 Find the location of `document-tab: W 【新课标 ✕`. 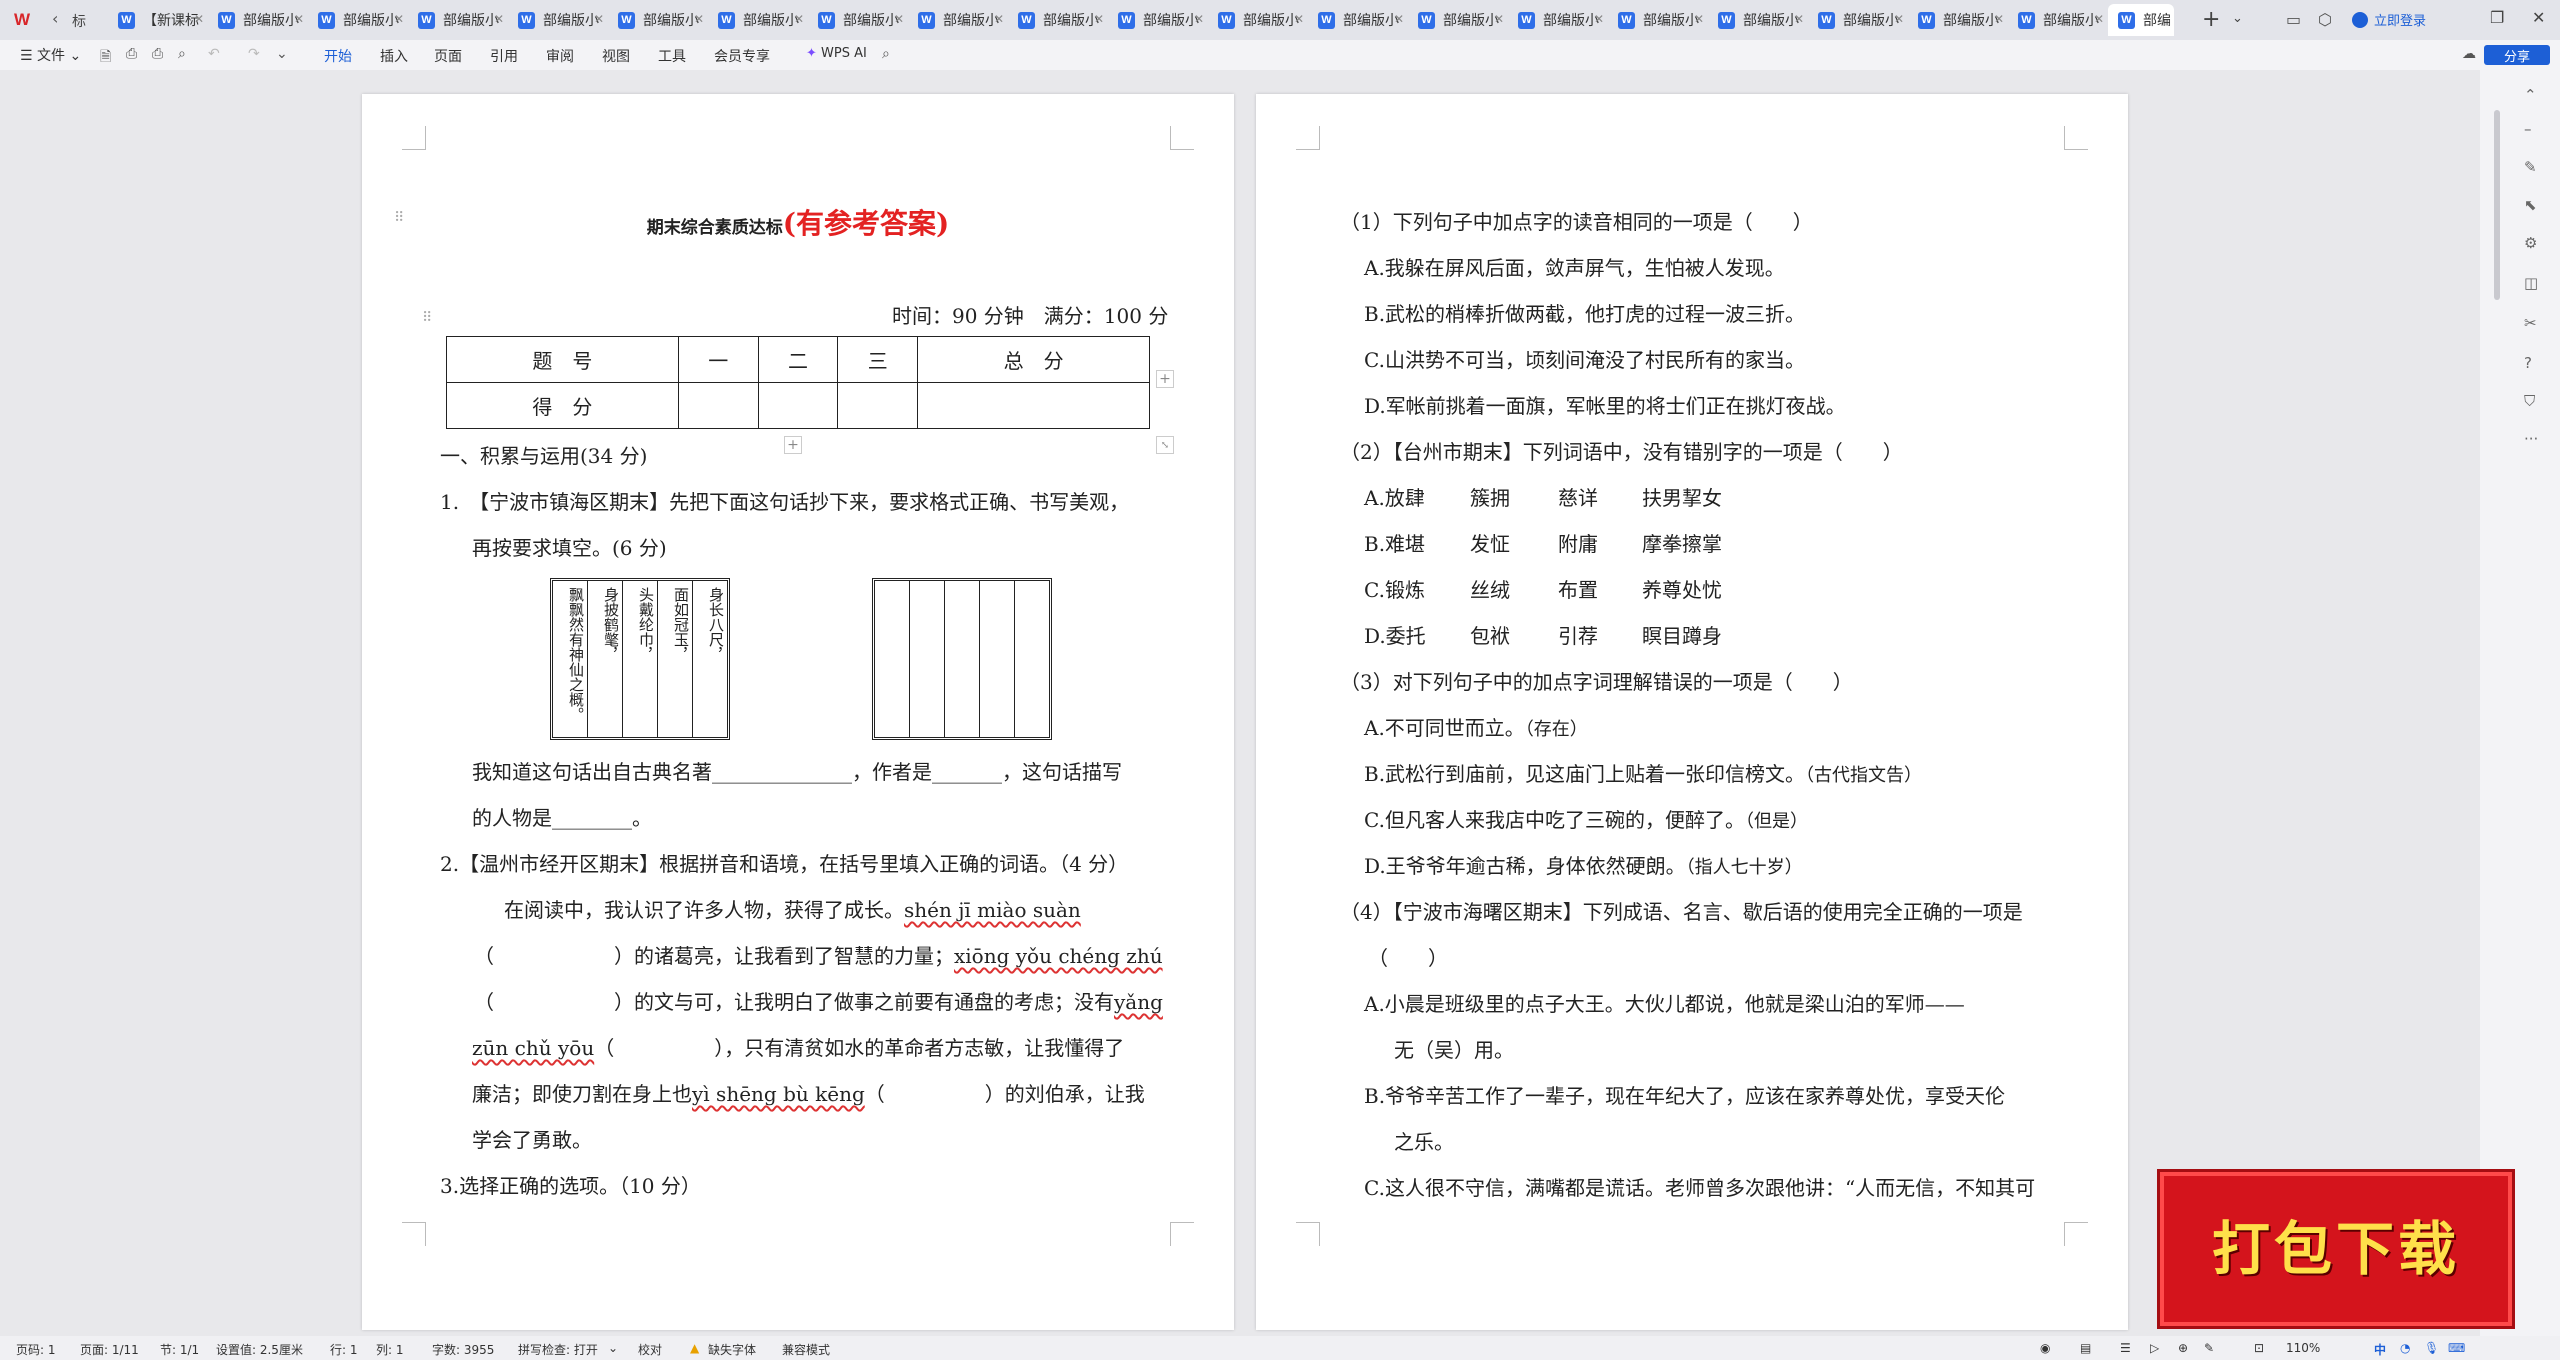

document-tab: W 【新课标 ✕ is located at coordinates (158, 20).